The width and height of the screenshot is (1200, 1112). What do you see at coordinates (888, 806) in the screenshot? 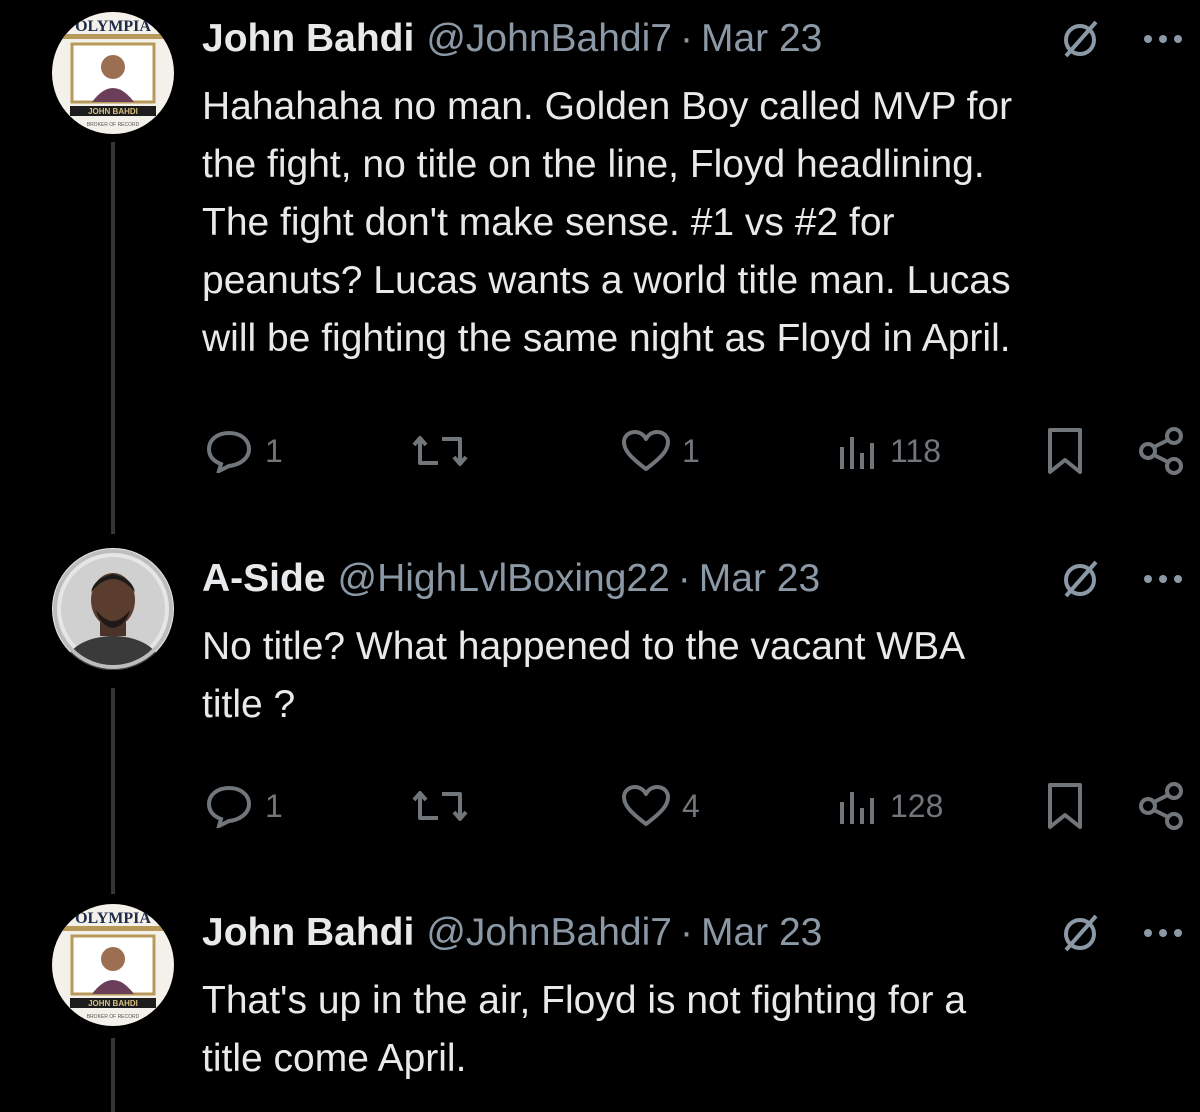
I see `views-button: 128` at bounding box center [888, 806].